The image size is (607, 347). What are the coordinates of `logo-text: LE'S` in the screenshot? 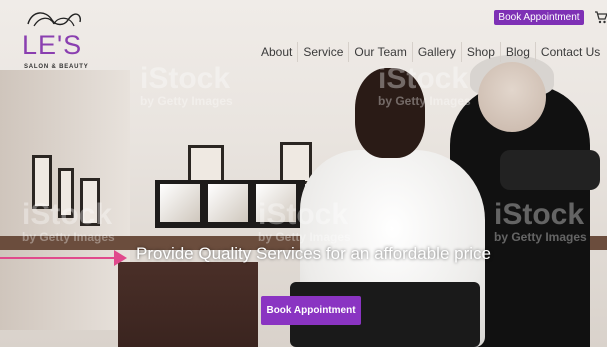 It's located at (52, 45).